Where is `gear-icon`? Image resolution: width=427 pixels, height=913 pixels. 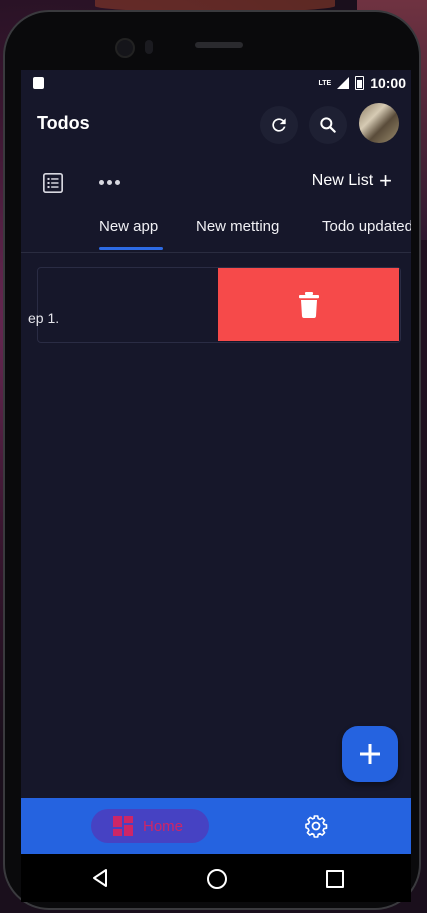
gear-icon is located at coordinates (316, 826).